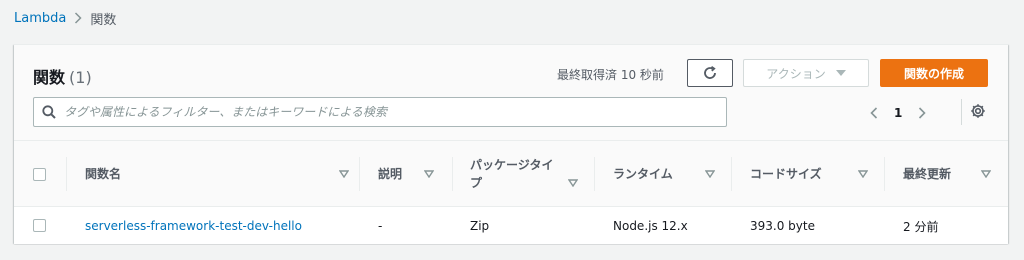  I want to click on refresh-button, so click(710, 73).